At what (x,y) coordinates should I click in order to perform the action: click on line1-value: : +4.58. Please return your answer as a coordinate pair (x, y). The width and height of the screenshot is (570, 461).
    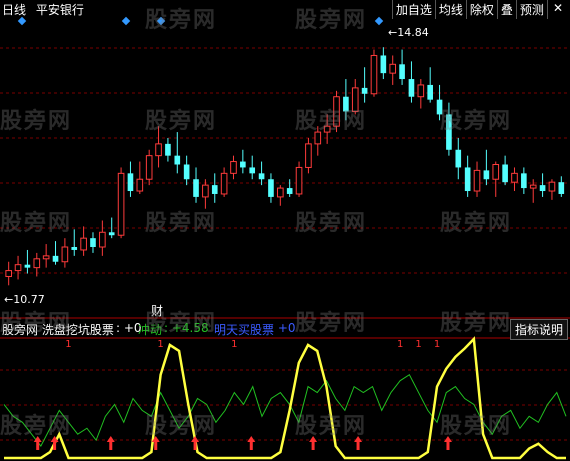
    Looking at the image, I should click on (186, 328).